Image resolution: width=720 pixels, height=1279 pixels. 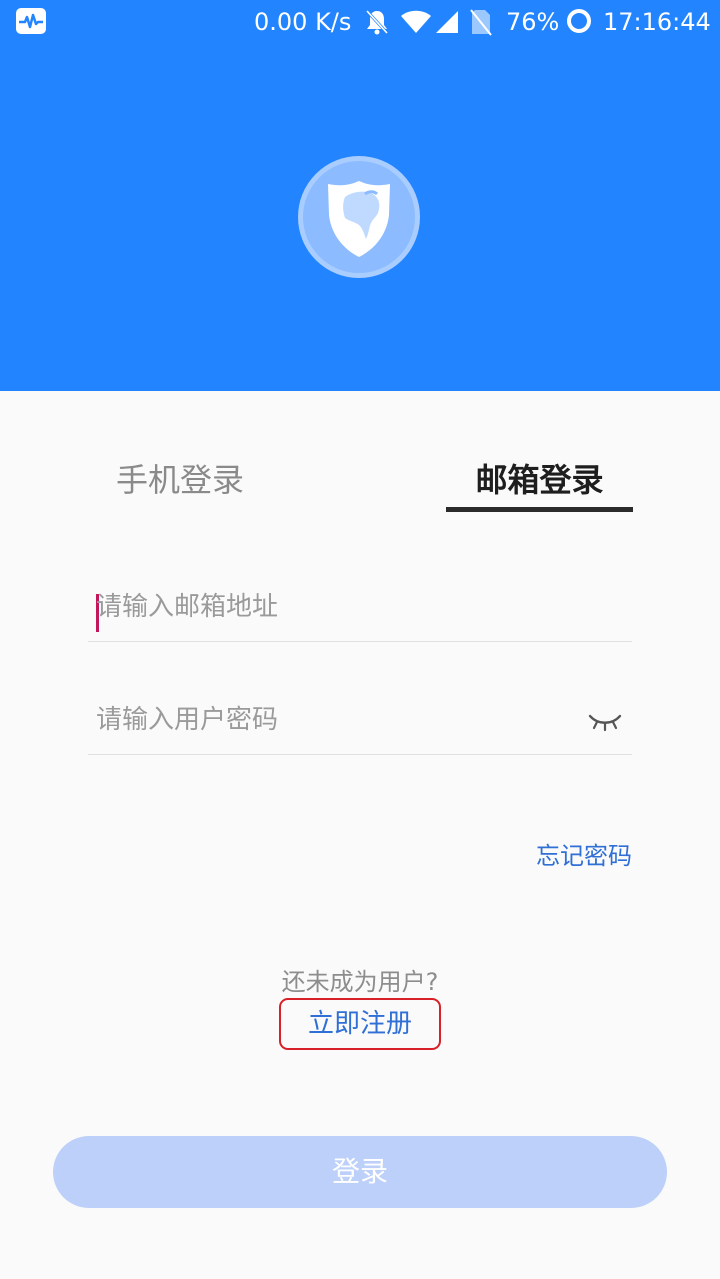 What do you see at coordinates (481, 26) in the screenshot?
I see `no-sim-icon` at bounding box center [481, 26].